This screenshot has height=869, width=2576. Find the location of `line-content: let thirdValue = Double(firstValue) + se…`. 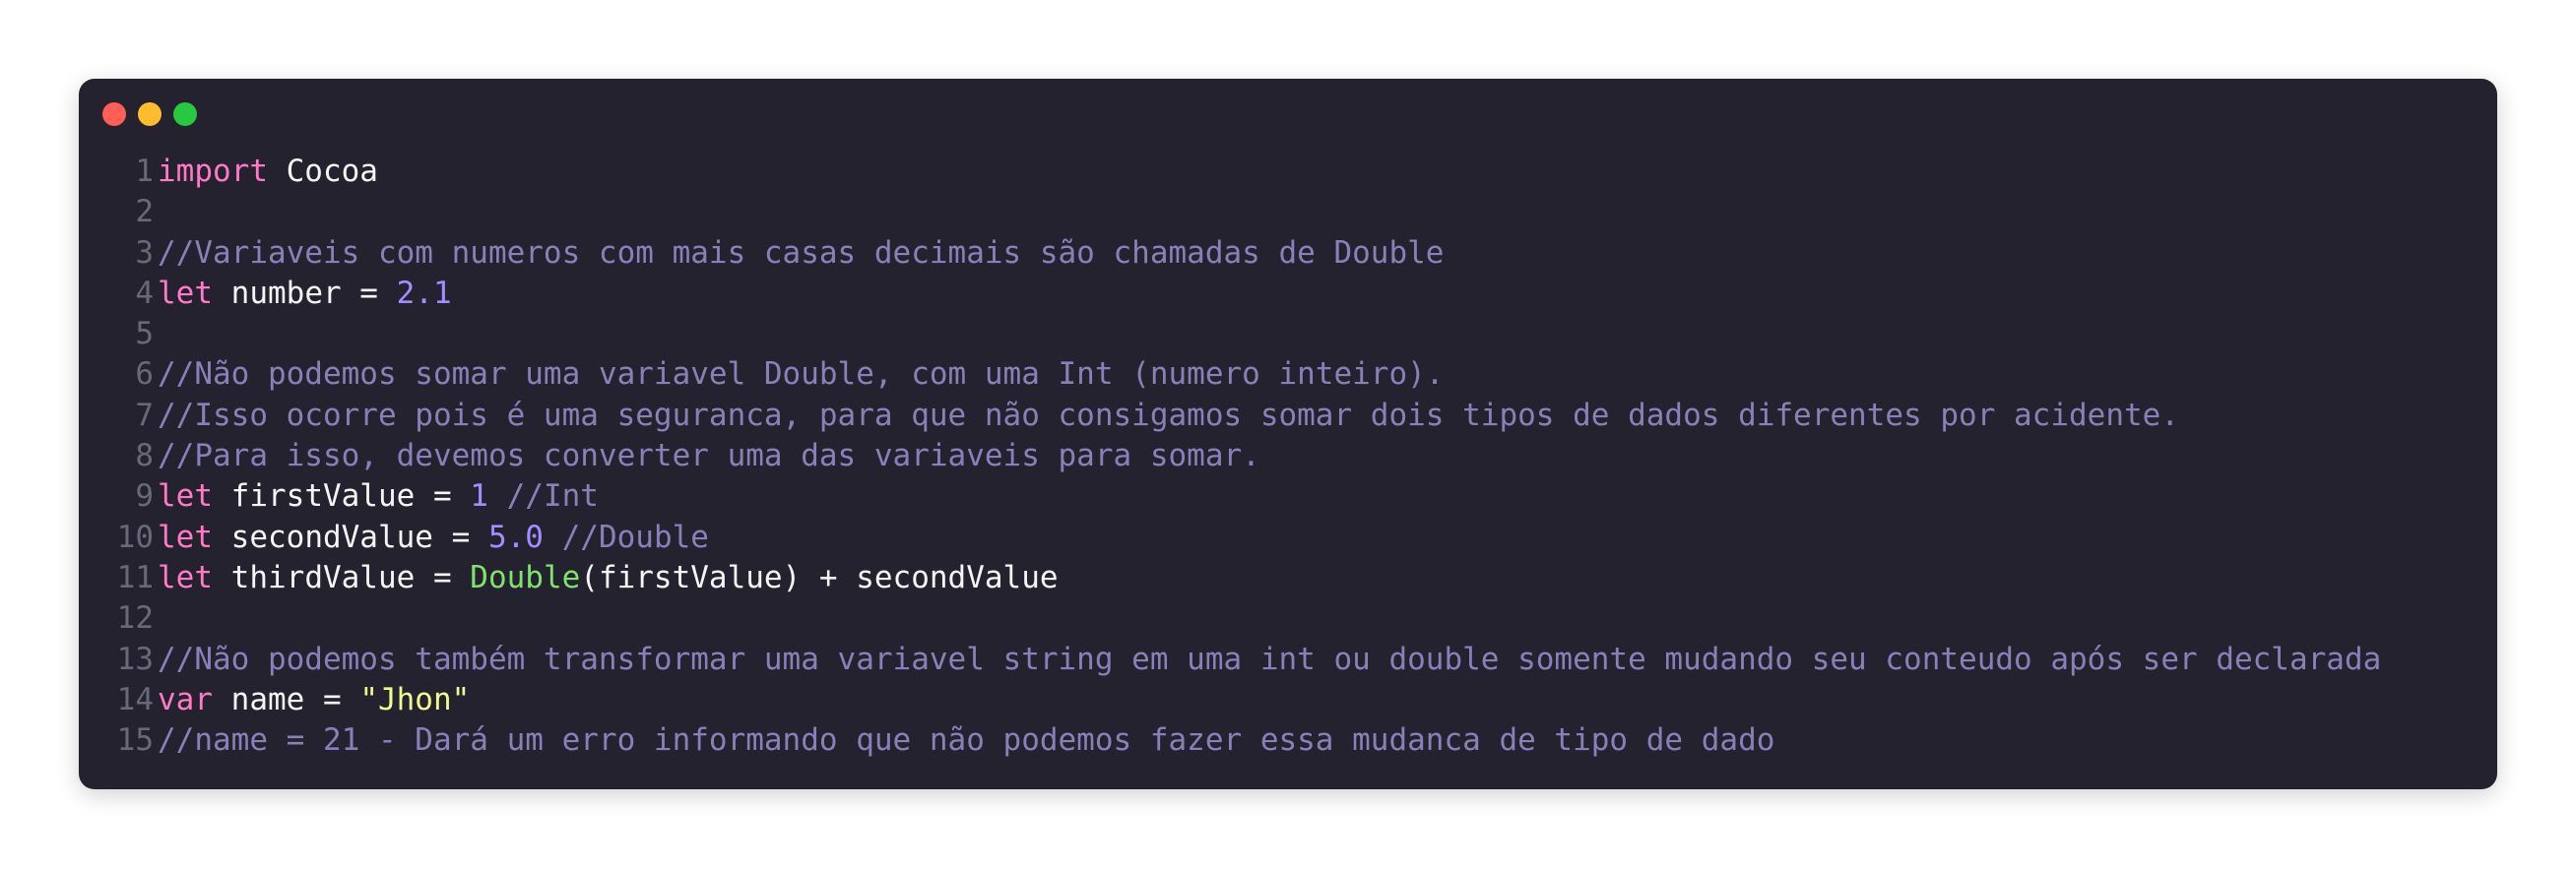

line-content: let thirdValue = Double(firstValue) + se… is located at coordinates (608, 578).